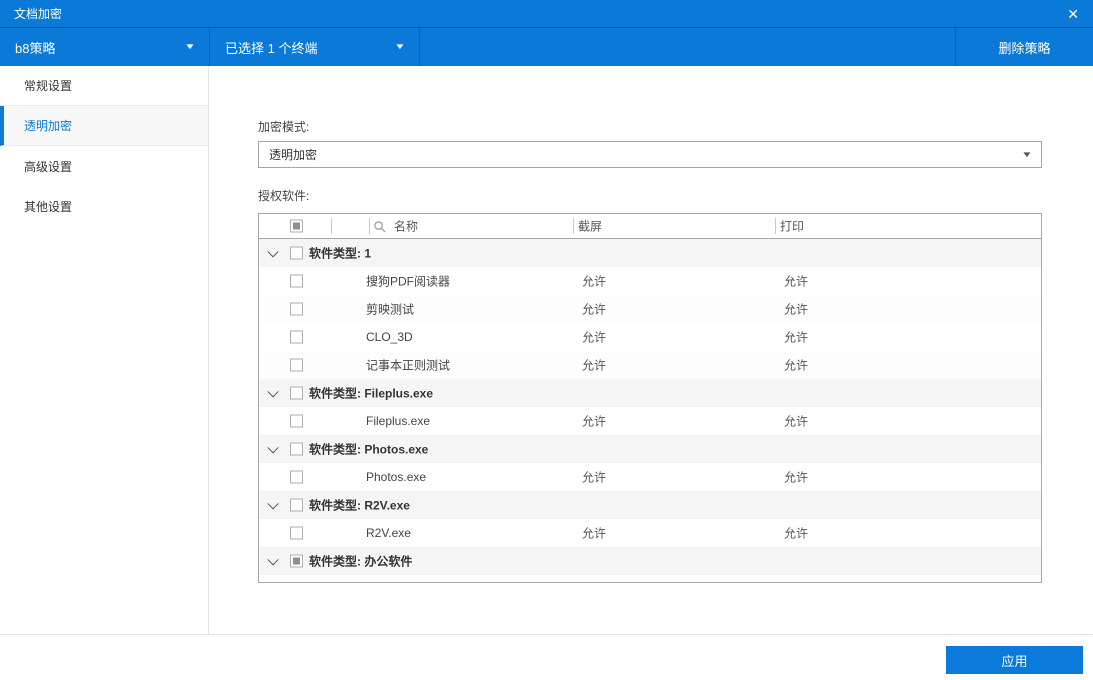  What do you see at coordinates (104, 206) in the screenshot?
I see `sidebar-item-3: 其他设置` at bounding box center [104, 206].